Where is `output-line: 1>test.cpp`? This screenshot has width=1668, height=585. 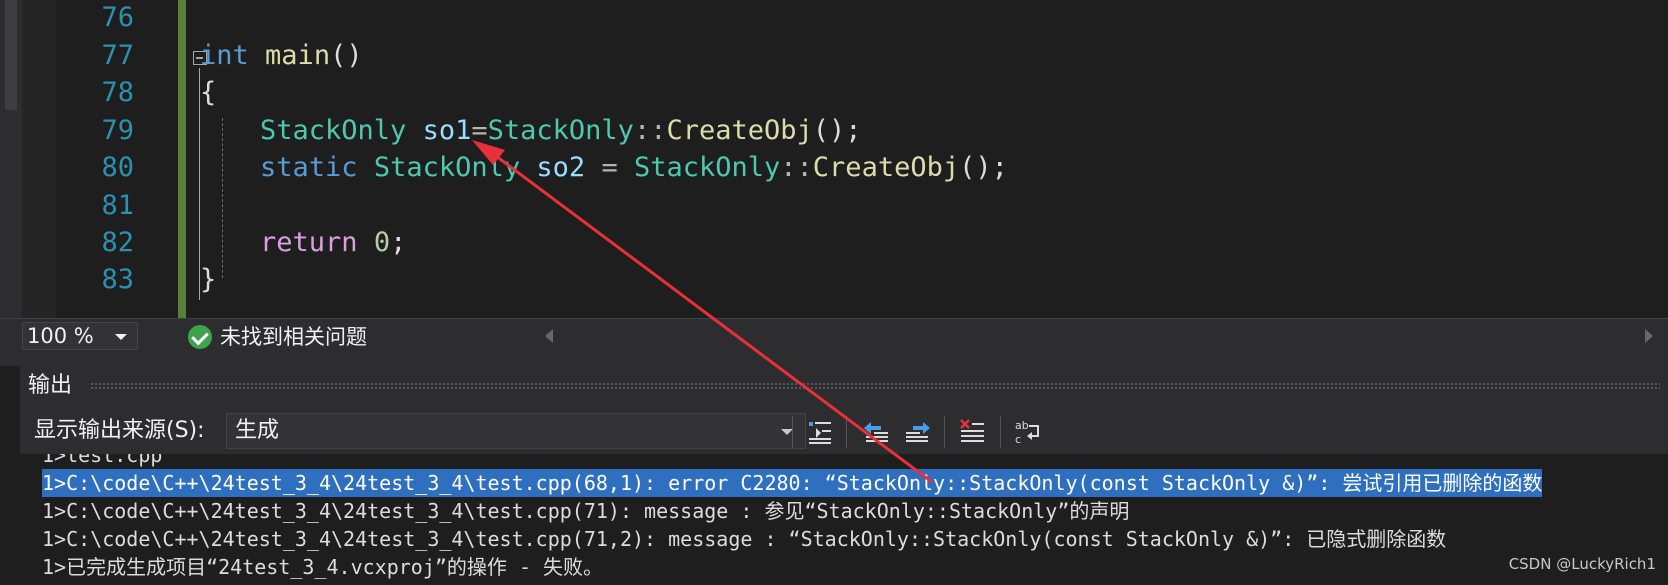 output-line: 1>test.cpp is located at coordinates (102, 461).